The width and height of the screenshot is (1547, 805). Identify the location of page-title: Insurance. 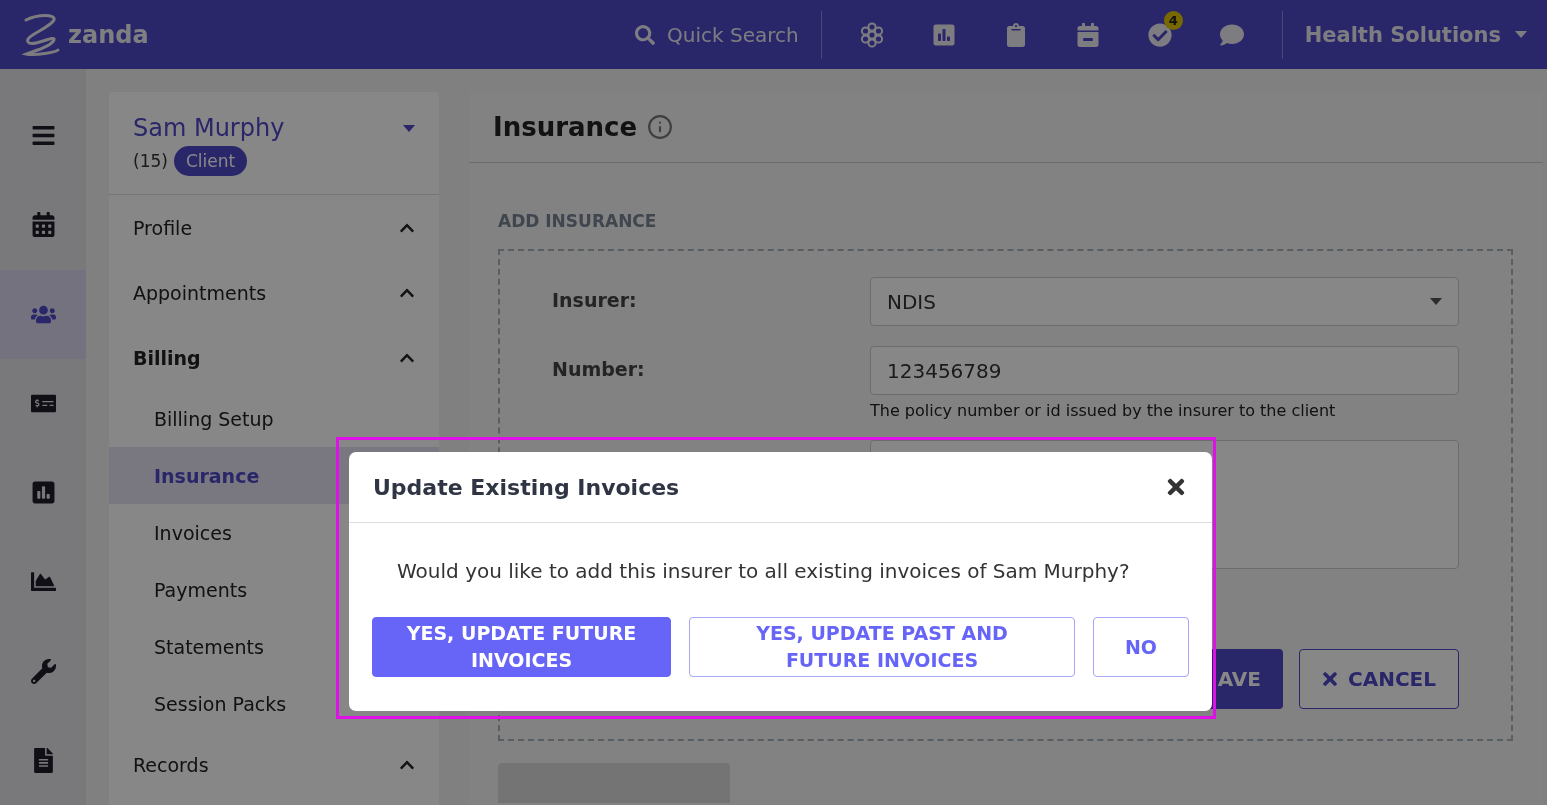
(565, 127).